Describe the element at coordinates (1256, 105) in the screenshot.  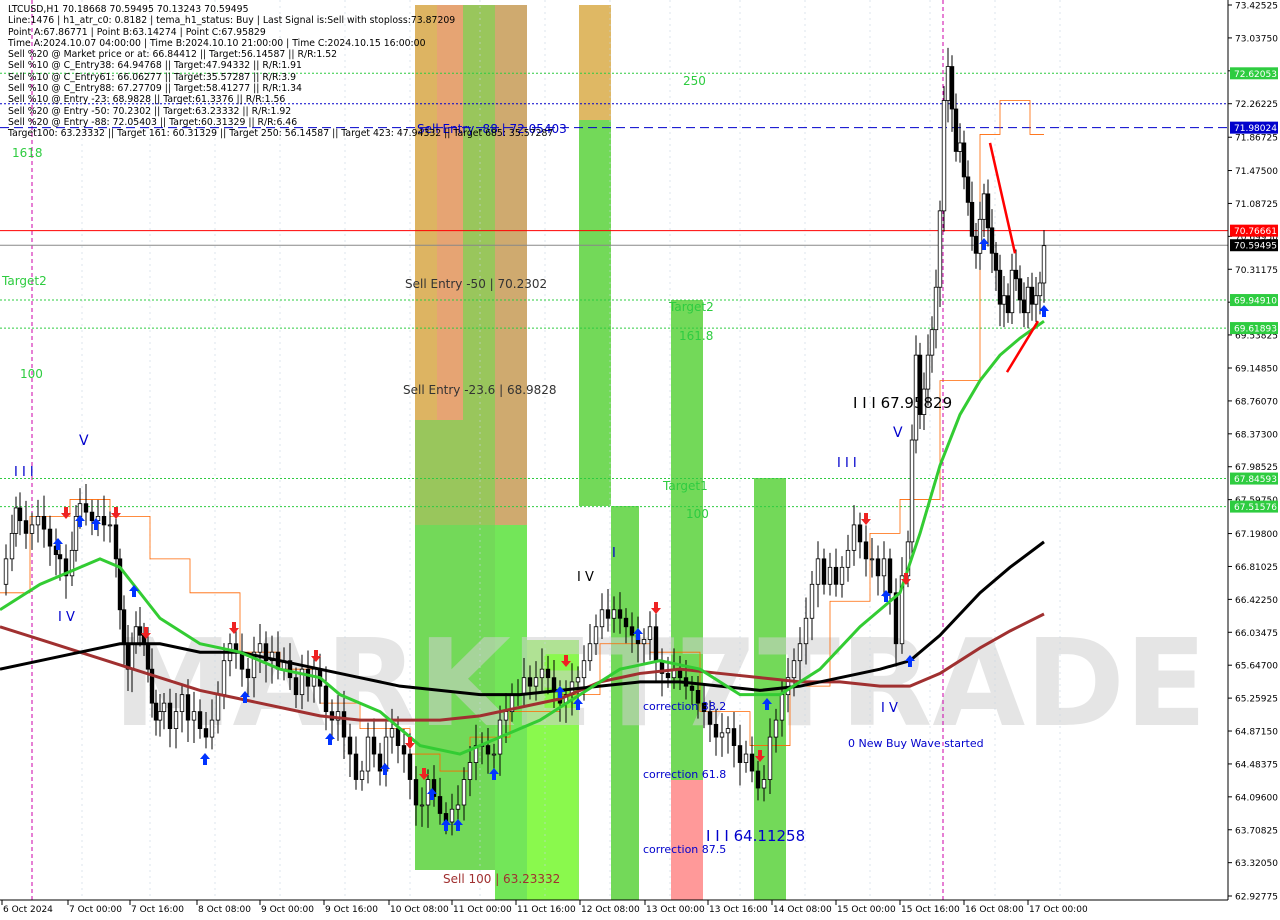
I see `y-tick-label: 72.26225` at that location.